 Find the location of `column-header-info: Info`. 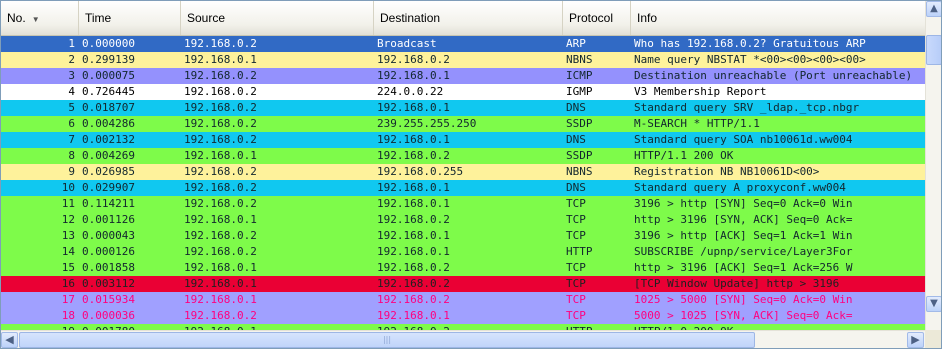

column-header-info: Info is located at coordinates (778, 18).